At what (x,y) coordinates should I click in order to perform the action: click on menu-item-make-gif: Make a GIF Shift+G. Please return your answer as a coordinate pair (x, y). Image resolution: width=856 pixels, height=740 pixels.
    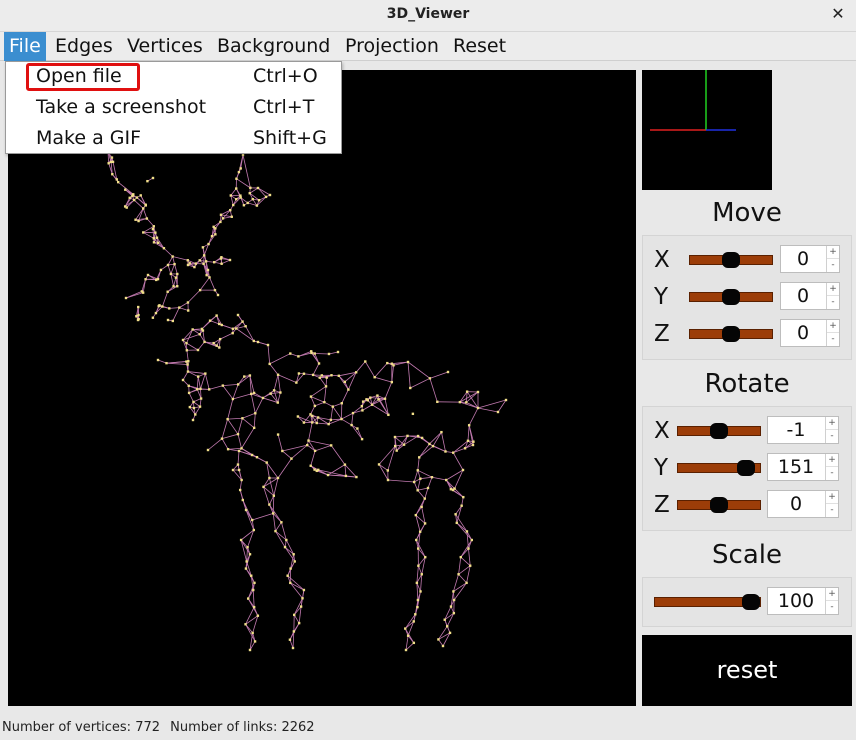
    Looking at the image, I should click on (173, 139).